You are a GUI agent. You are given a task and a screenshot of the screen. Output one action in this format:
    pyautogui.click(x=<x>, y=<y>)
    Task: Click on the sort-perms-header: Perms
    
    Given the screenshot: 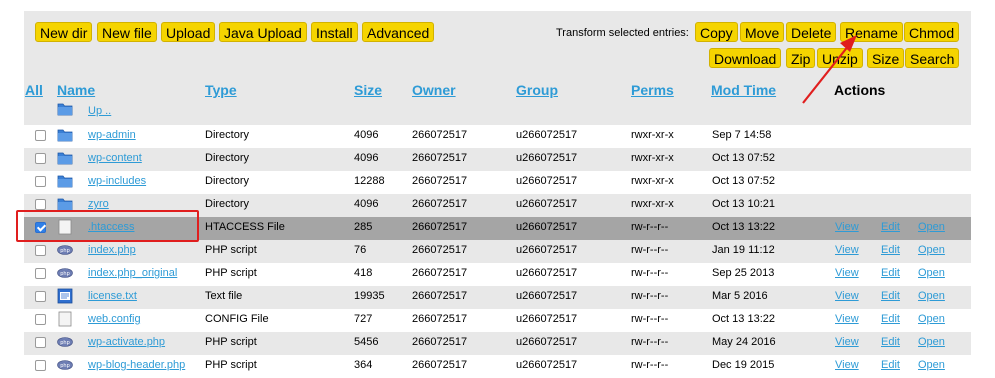 What is the action you would take?
    pyautogui.click(x=652, y=90)
    